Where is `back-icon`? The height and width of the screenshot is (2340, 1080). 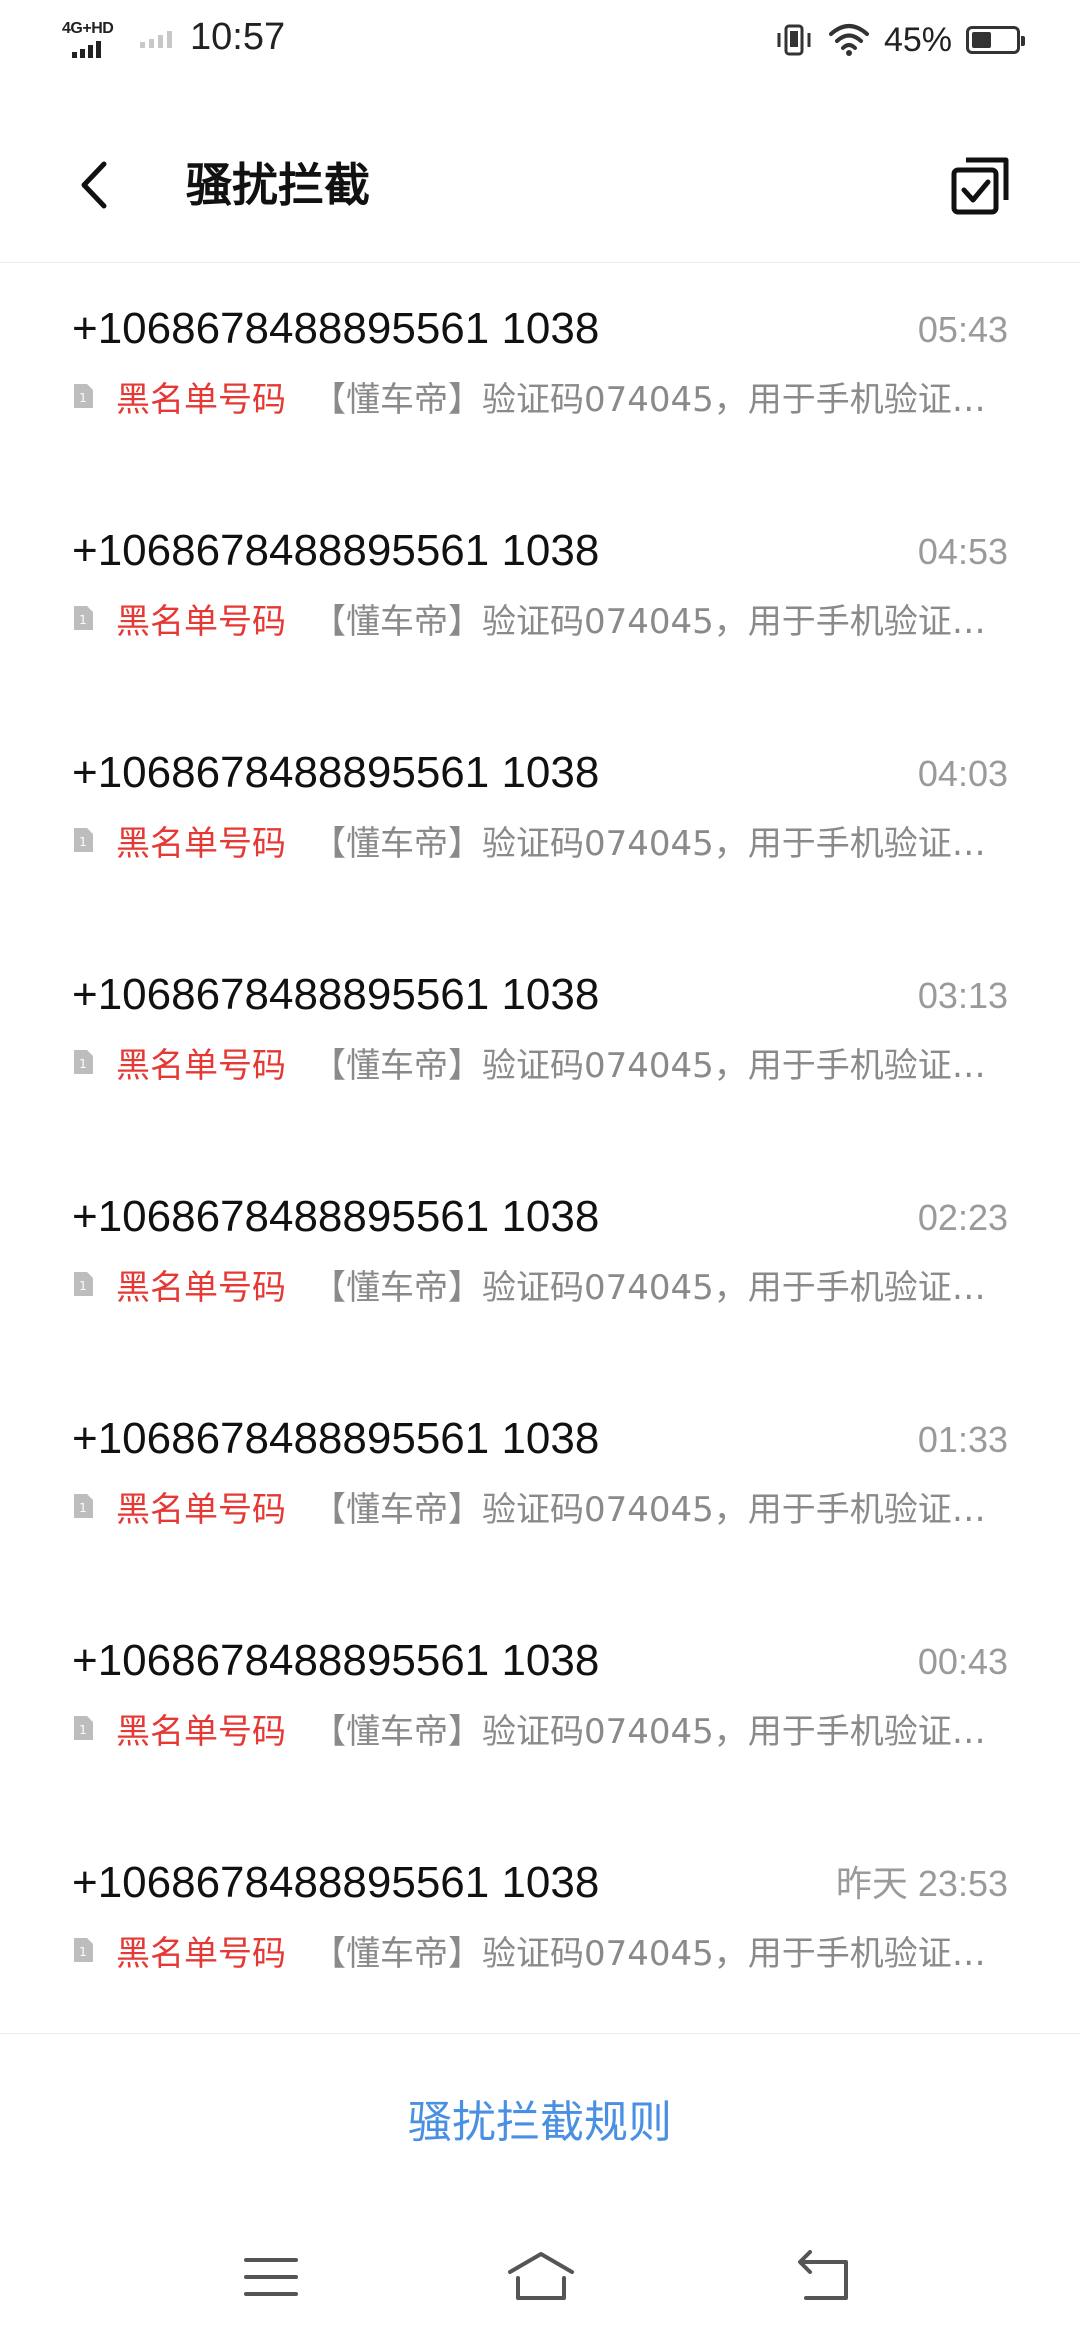 back-icon is located at coordinates (823, 2277).